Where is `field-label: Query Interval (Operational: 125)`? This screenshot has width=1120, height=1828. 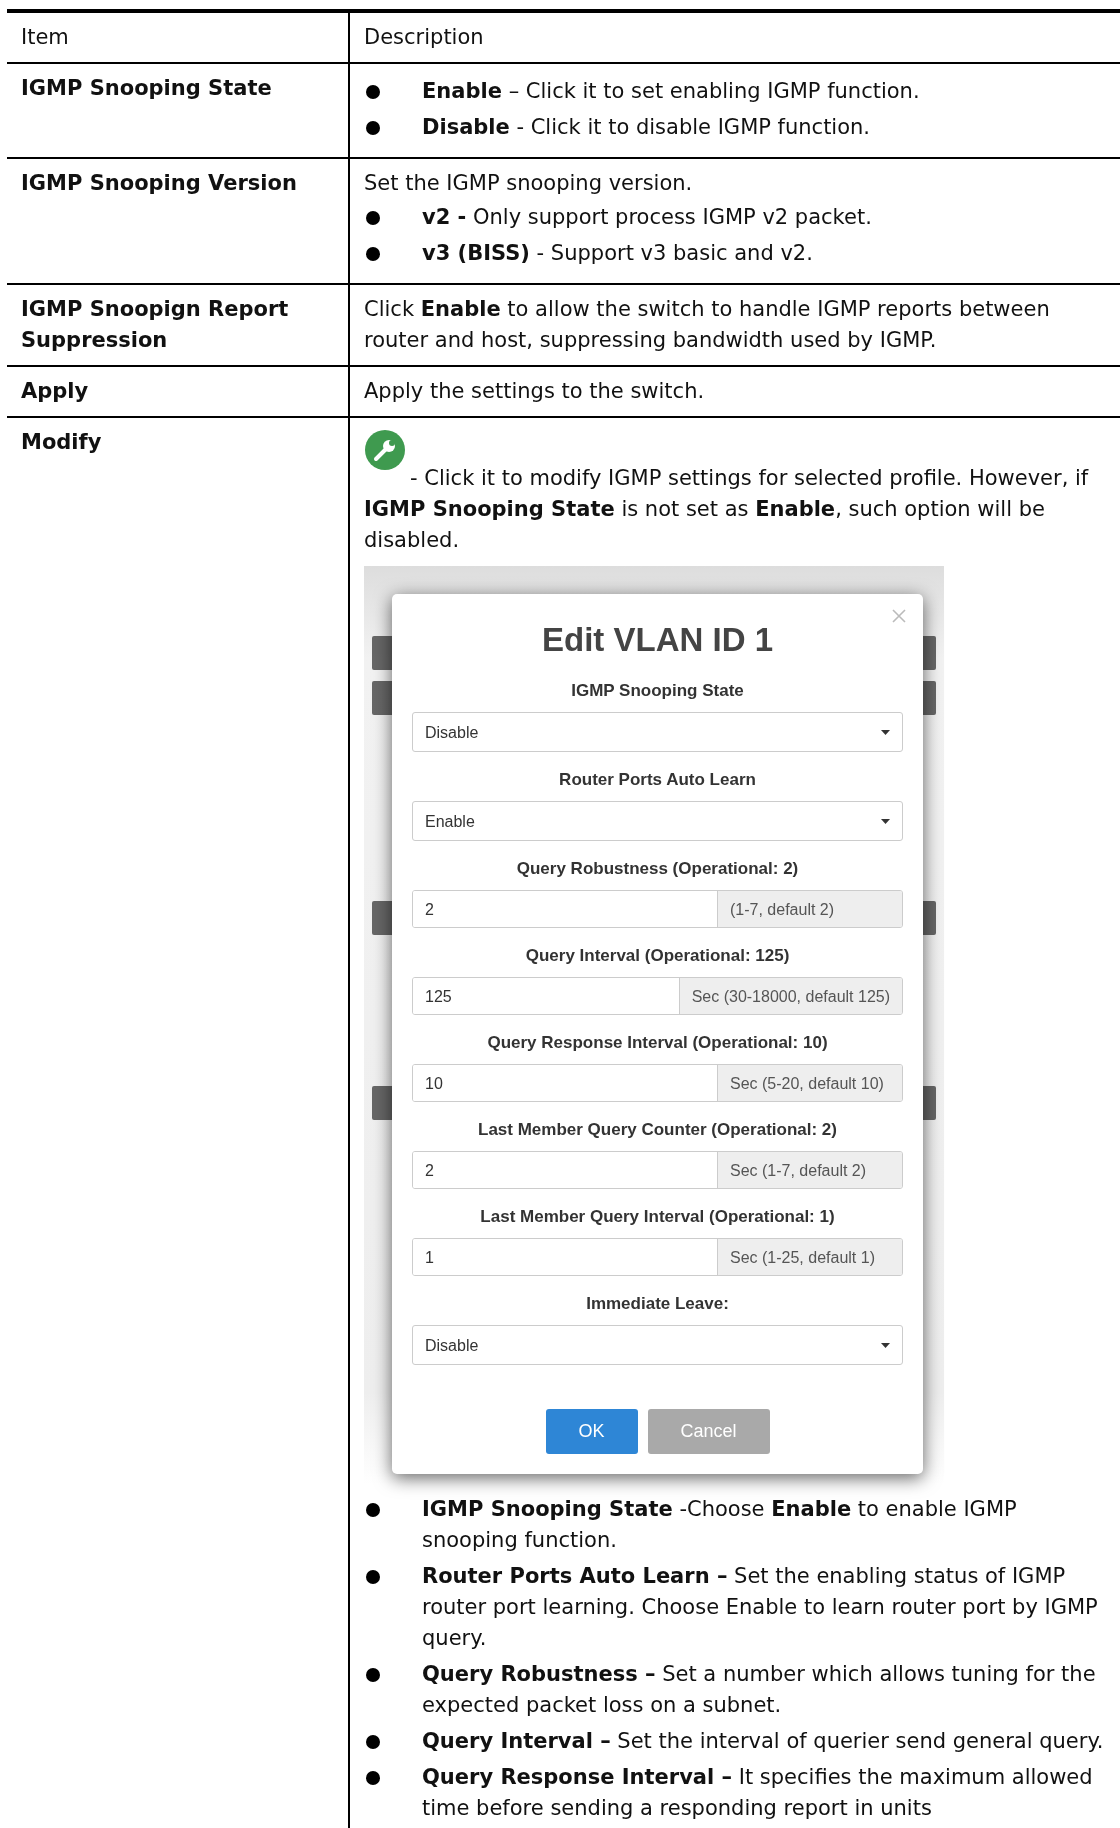
field-label: Query Interval (Operational: 125) is located at coordinates (657, 956).